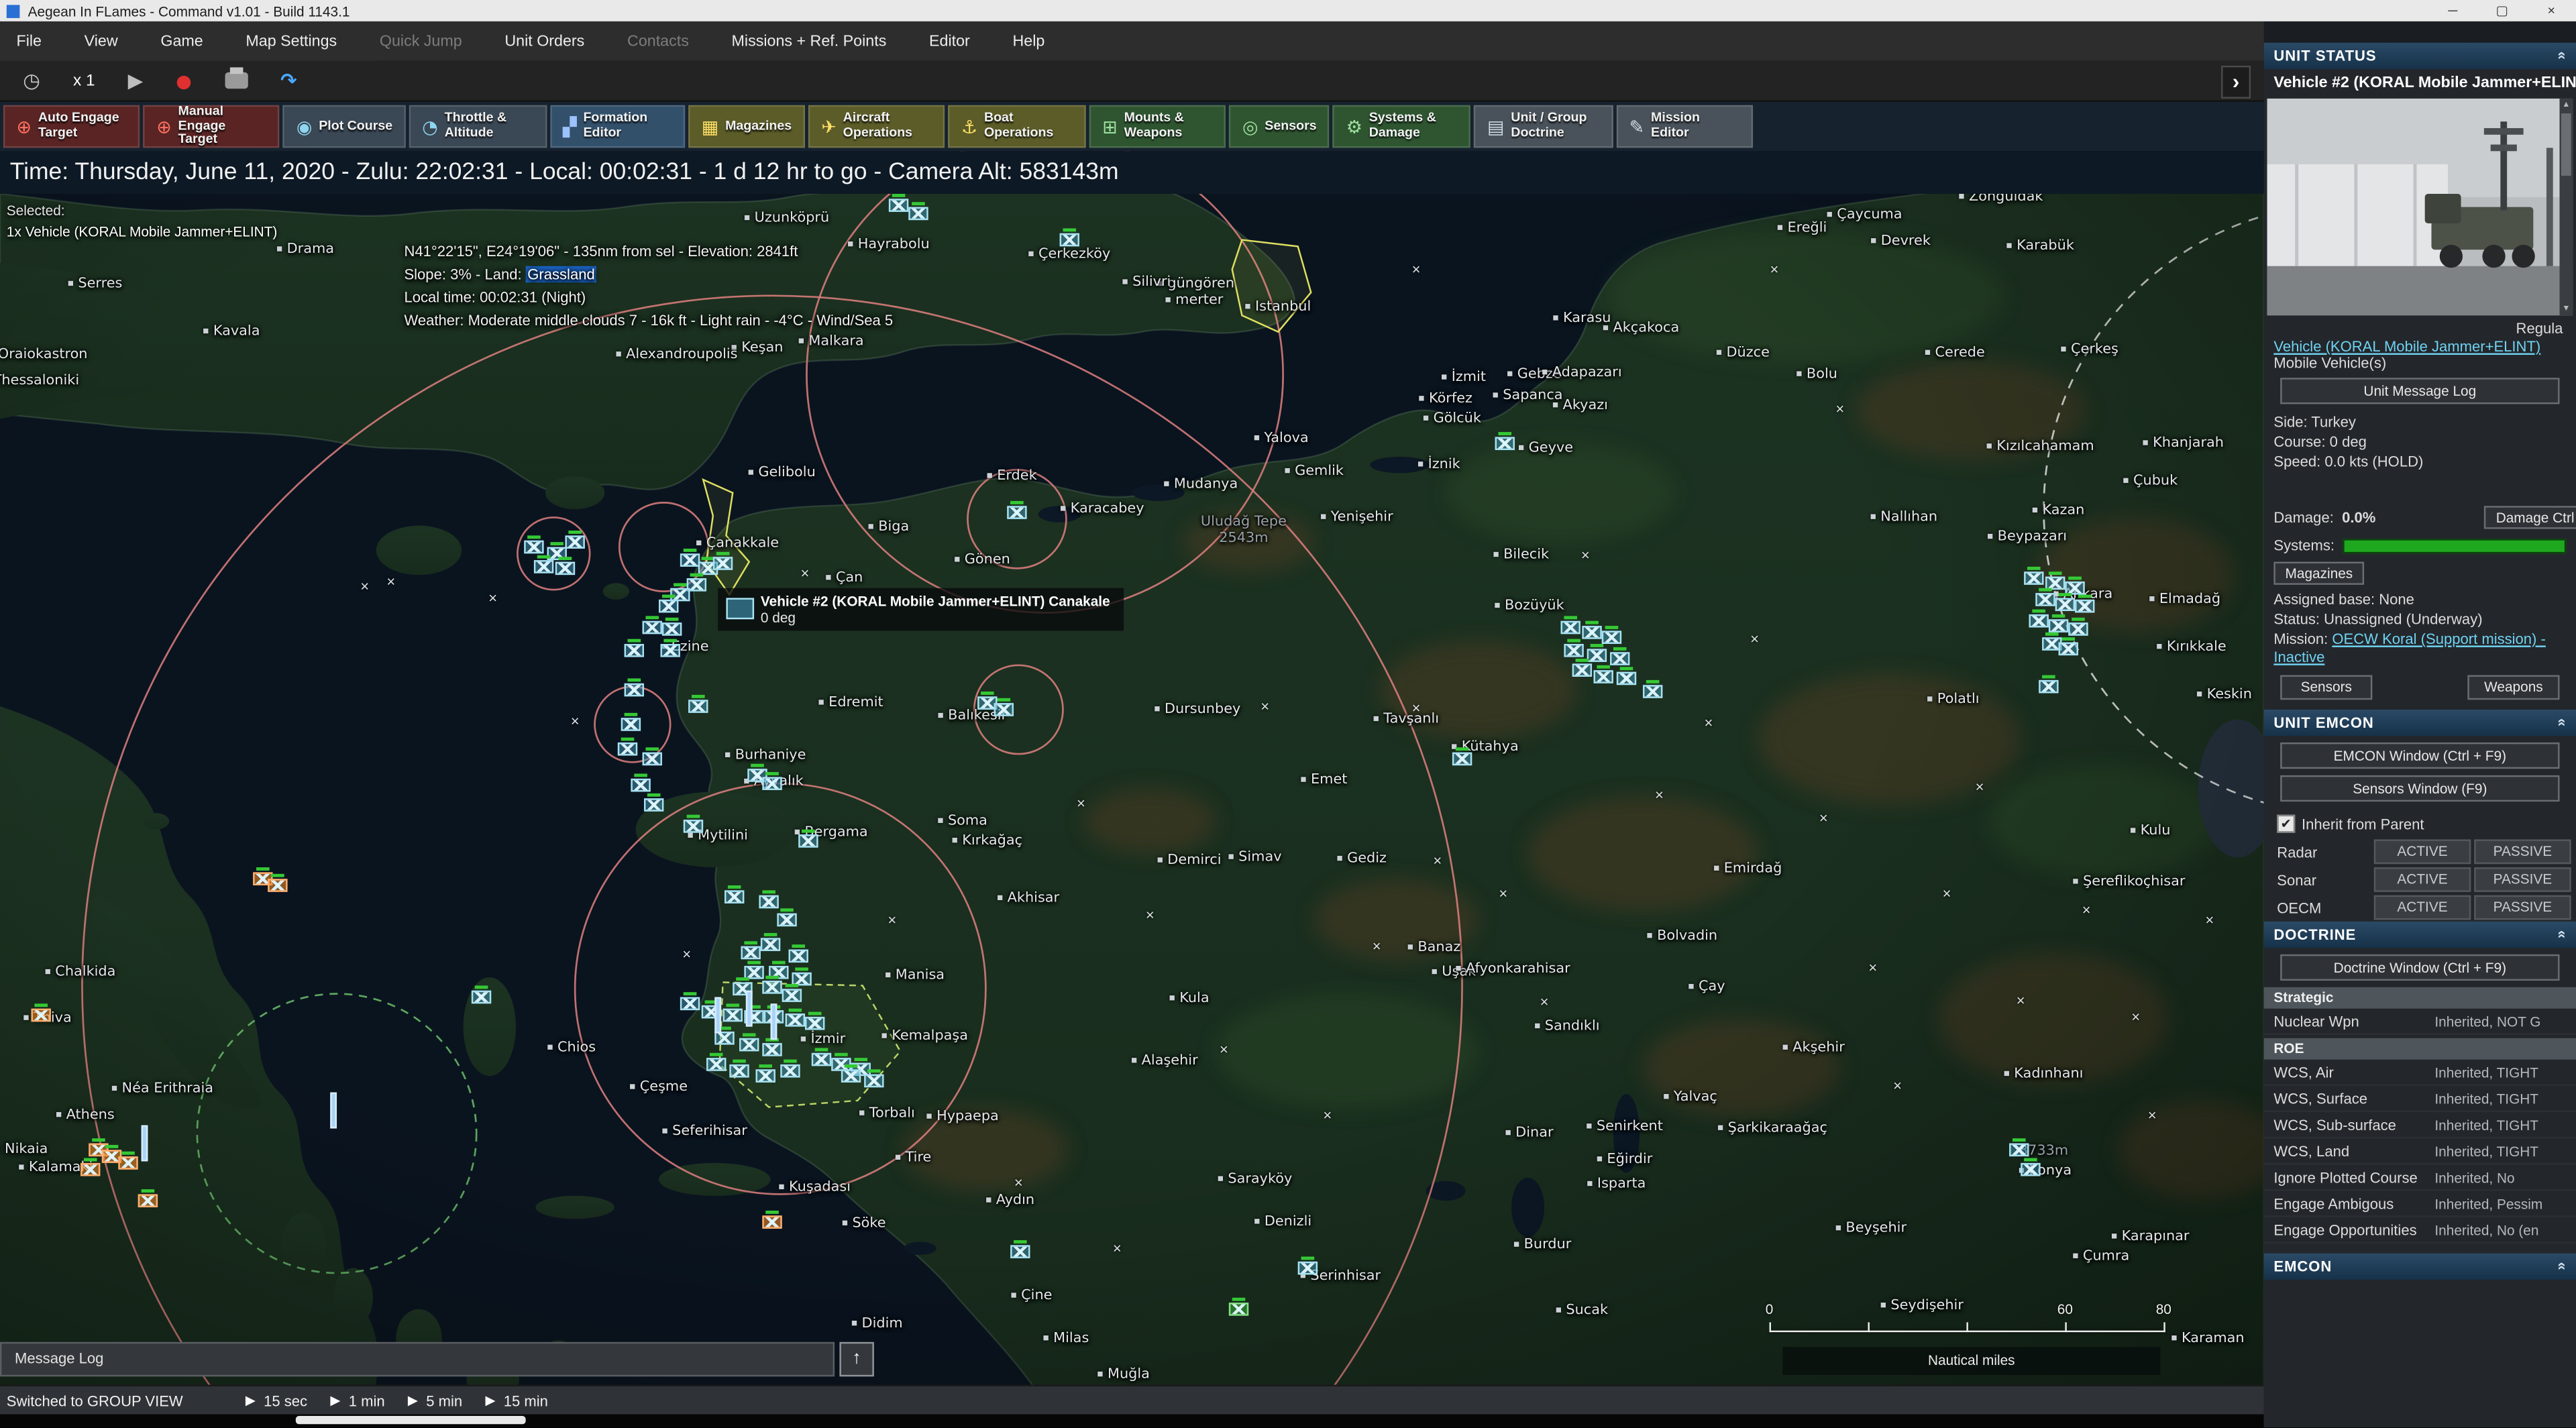 The width and height of the screenshot is (2576, 1428). I want to click on message-log-bar: Message Log, so click(417, 1359).